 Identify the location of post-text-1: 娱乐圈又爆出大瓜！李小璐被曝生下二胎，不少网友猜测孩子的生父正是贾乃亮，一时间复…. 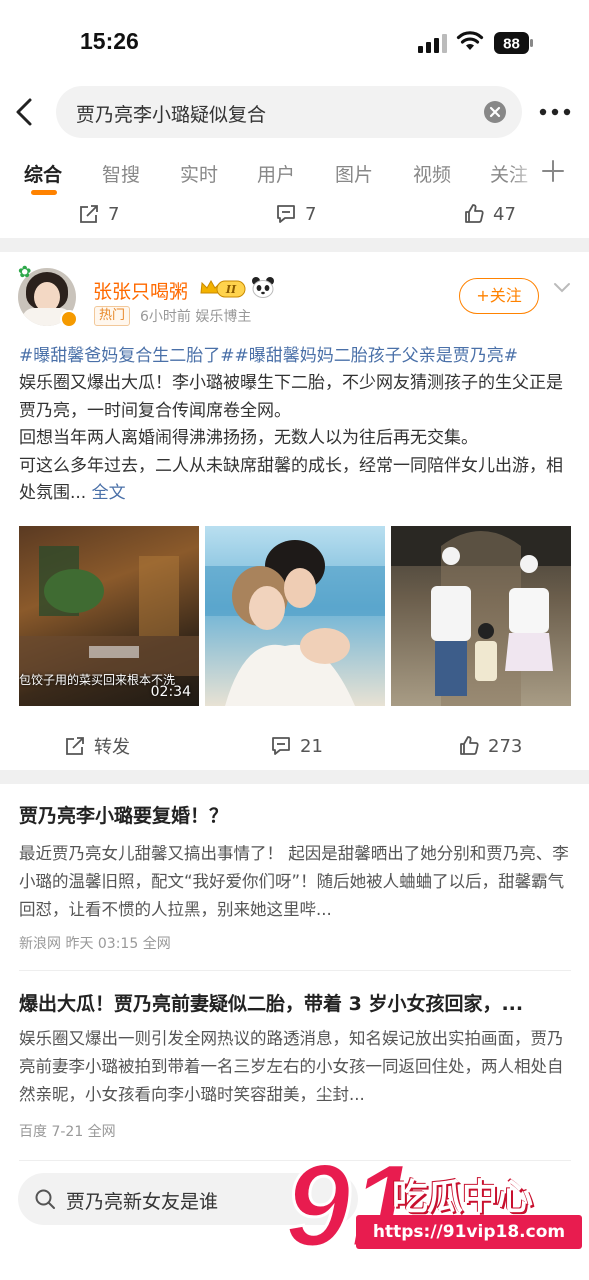
(291, 397).